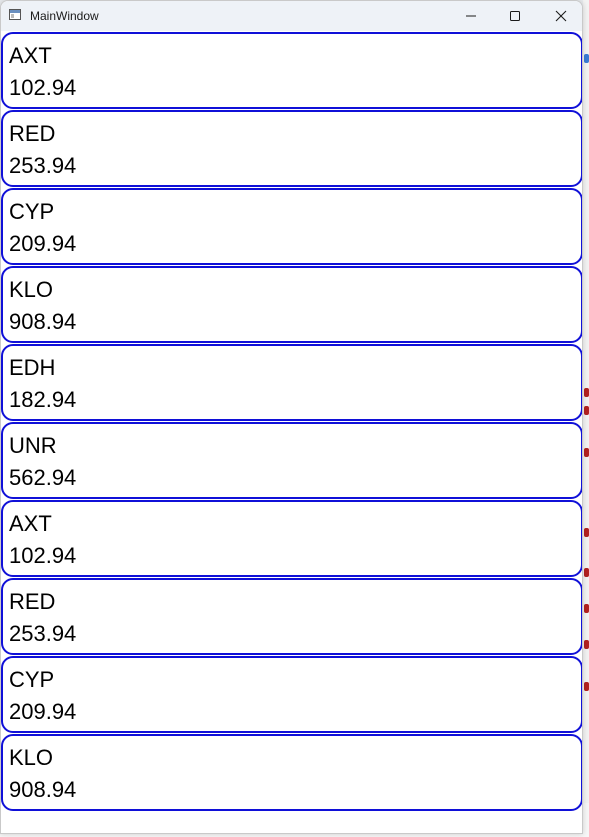 The height and width of the screenshot is (837, 589). Describe the element at coordinates (43, 477) in the screenshot. I see `ticker-price: 562.94` at that location.